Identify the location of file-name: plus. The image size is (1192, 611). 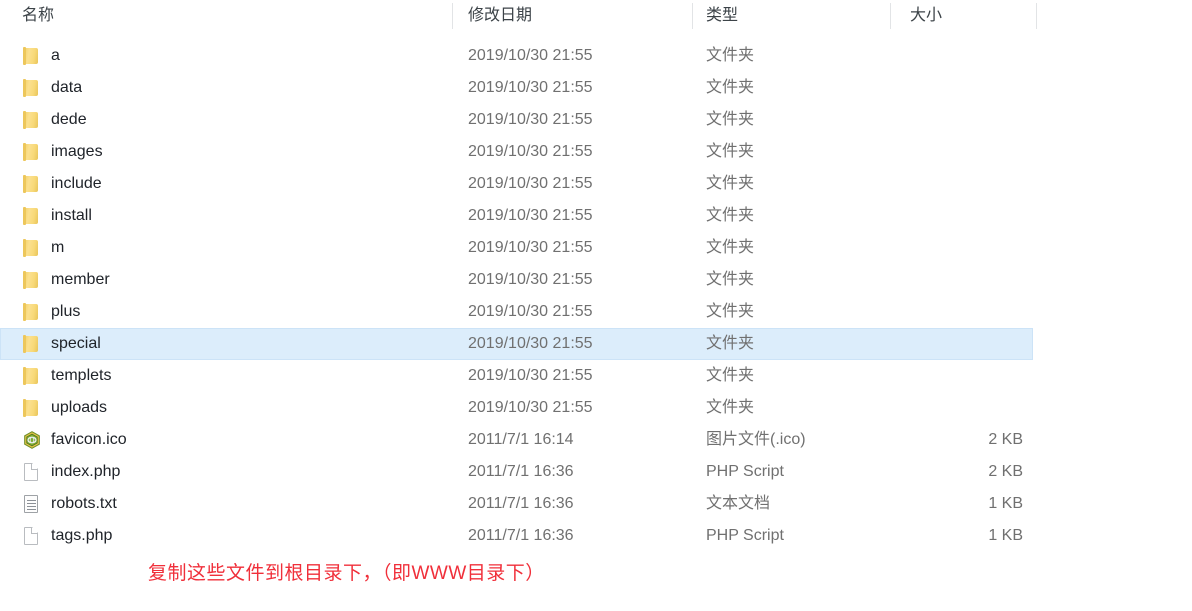
(65, 312).